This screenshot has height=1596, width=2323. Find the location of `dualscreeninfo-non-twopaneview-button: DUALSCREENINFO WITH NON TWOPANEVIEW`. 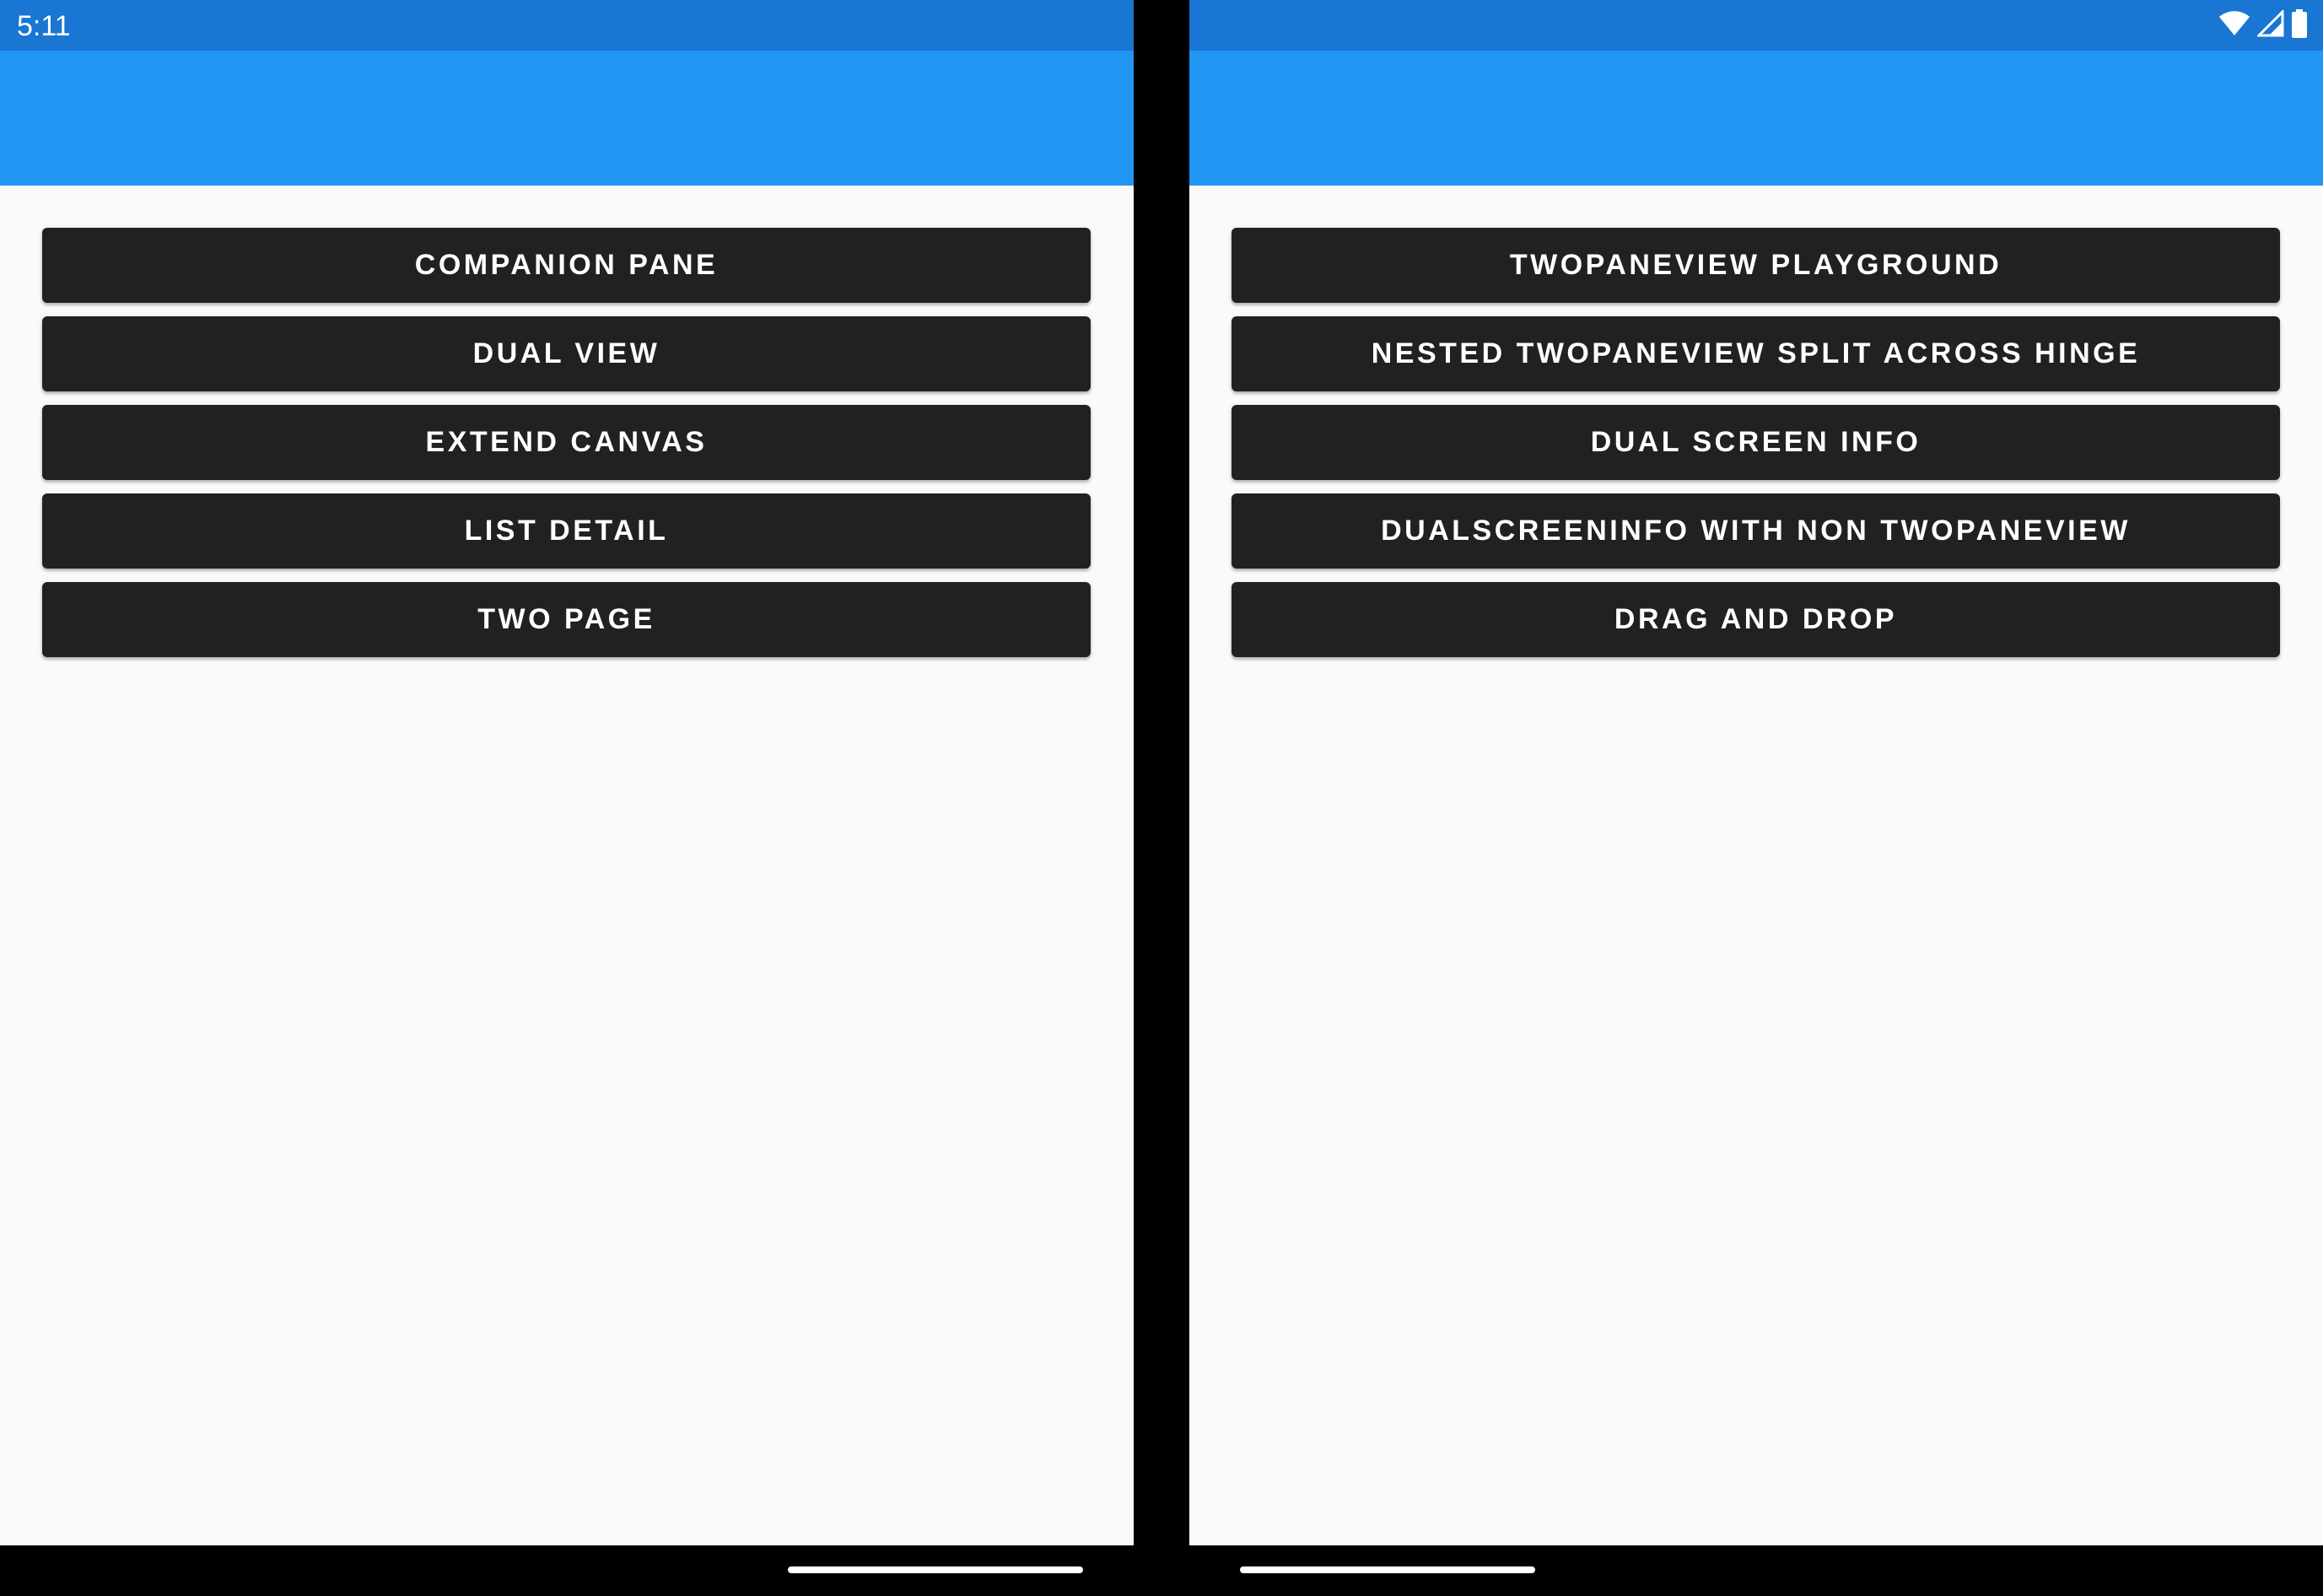

dualscreeninfo-non-twopaneview-button: DUALSCREENINFO WITH NON TWOPANEVIEW is located at coordinates (1756, 531).